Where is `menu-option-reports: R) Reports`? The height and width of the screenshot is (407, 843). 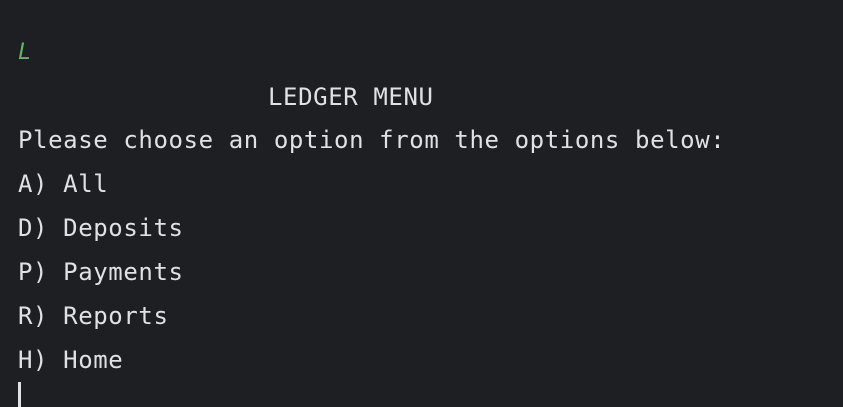
menu-option-reports: R) Reports is located at coordinates (93, 316).